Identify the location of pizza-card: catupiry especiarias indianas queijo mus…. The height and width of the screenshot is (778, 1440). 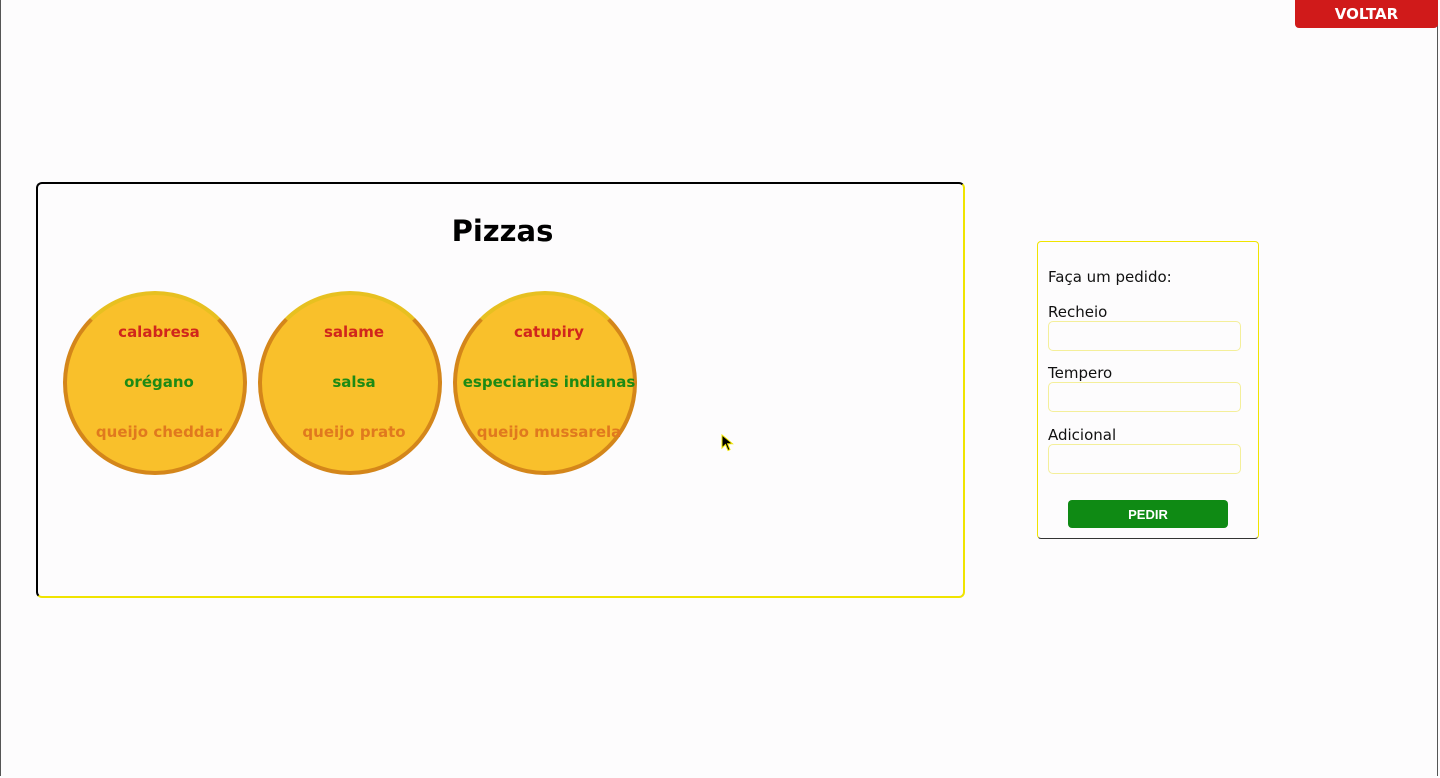
(545, 383).